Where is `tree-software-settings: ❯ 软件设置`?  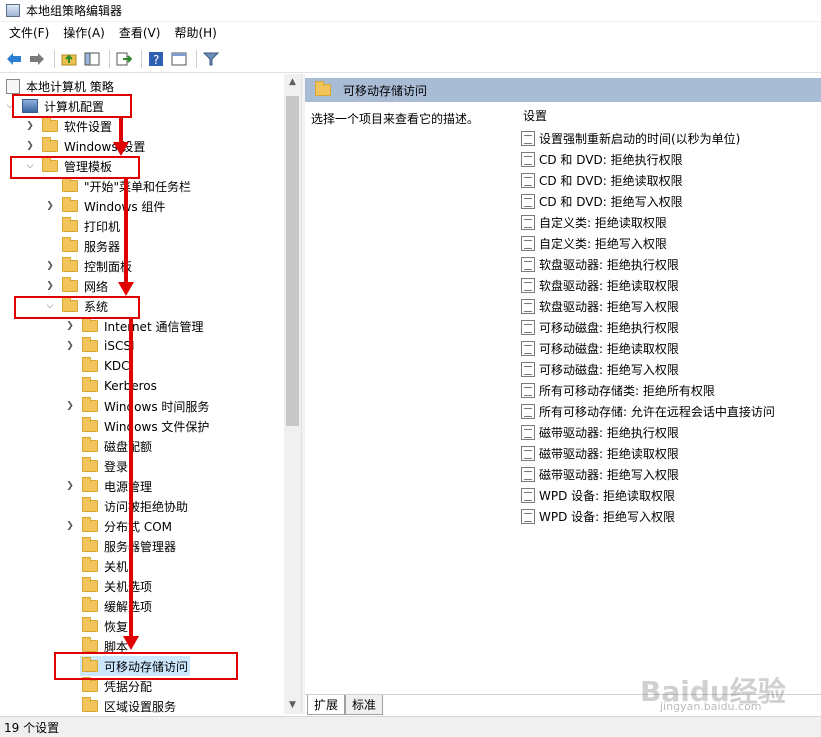 tree-software-settings: ❯ 软件设置 is located at coordinates (68, 126).